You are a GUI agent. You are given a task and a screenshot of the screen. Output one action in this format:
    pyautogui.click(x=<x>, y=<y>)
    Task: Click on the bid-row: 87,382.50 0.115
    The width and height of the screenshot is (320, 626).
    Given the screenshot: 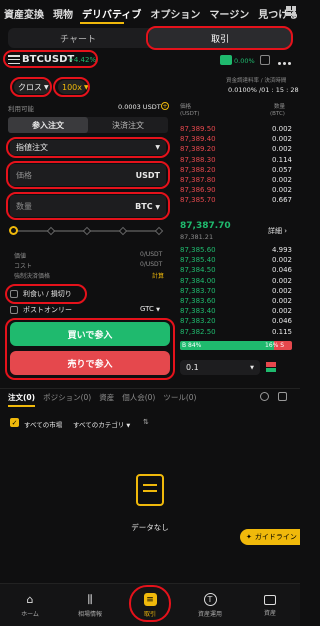 What is the action you would take?
    pyautogui.click(x=236, y=333)
    